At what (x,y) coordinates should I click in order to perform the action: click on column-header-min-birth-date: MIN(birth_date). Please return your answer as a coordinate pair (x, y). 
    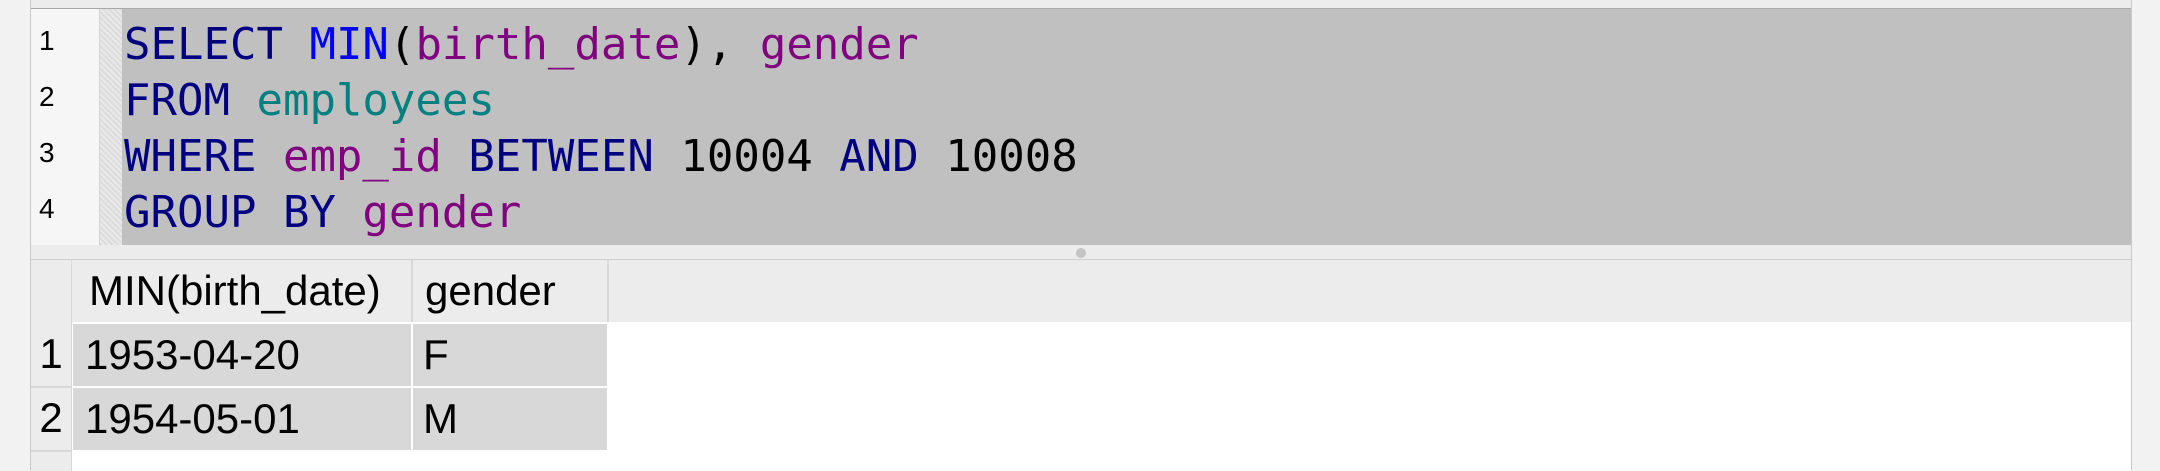
    Looking at the image, I should click on (243, 291).